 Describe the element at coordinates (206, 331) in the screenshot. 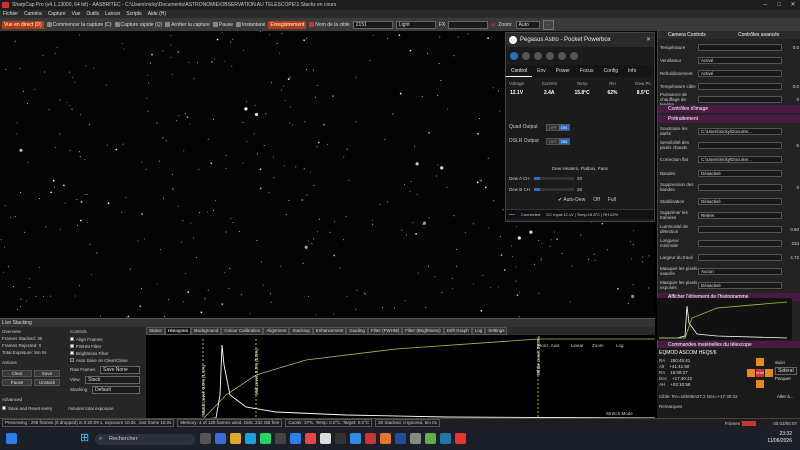

I see `tab-background: Background` at that location.